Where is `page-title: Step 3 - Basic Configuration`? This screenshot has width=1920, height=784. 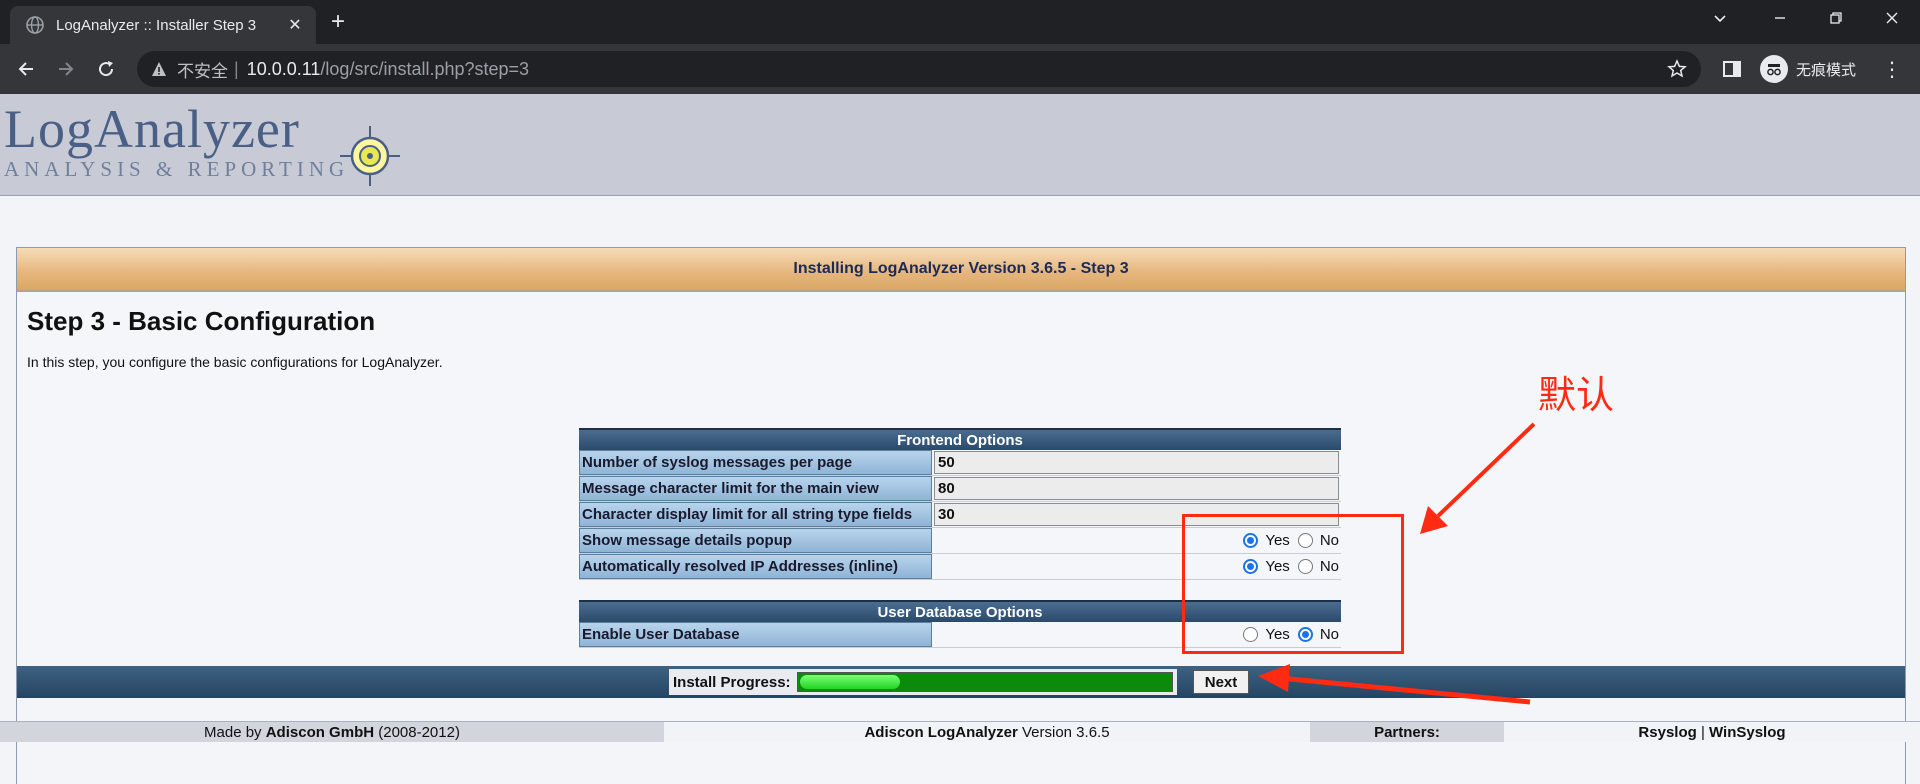
page-title: Step 3 - Basic Configuration is located at coordinates (201, 321).